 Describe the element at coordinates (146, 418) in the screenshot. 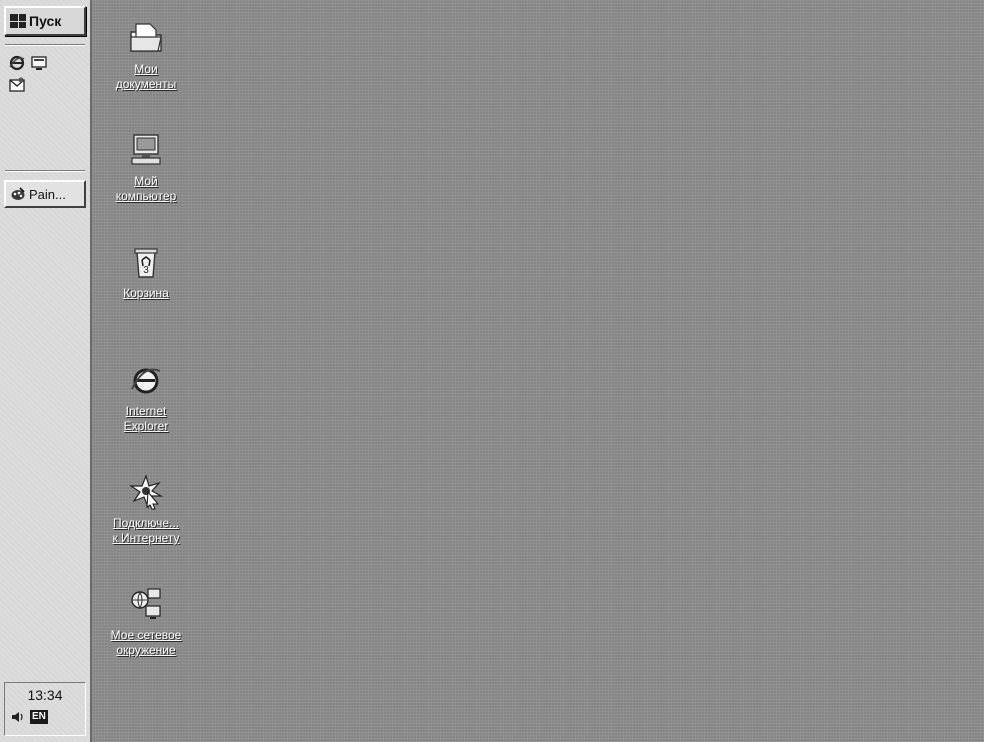

I see `desktop-icon-label: Internet Explorer` at that location.